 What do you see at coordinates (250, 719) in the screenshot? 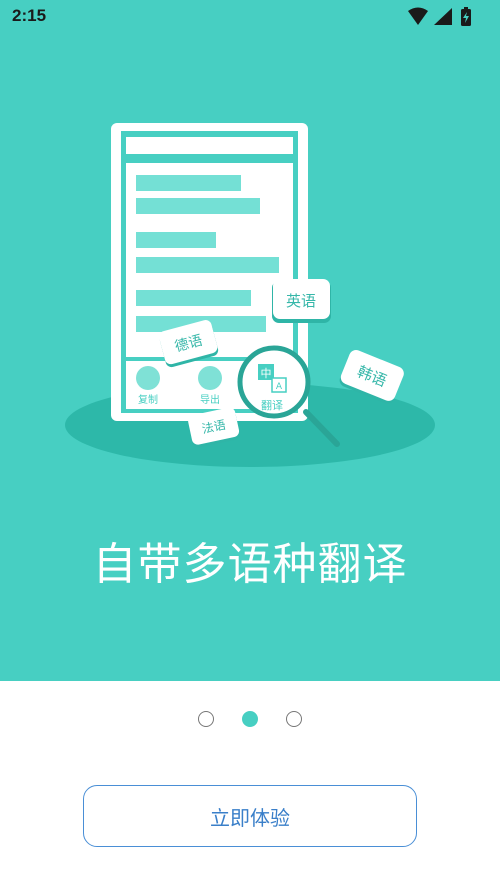
I see `page-dot-2-active` at bounding box center [250, 719].